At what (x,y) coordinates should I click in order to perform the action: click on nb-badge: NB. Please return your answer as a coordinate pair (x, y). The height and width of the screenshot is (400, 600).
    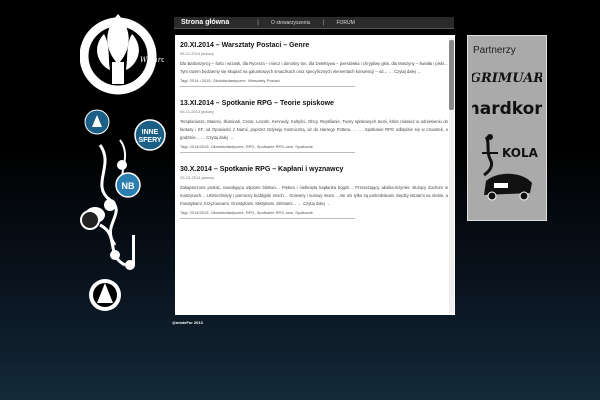
    Looking at the image, I should click on (128, 185).